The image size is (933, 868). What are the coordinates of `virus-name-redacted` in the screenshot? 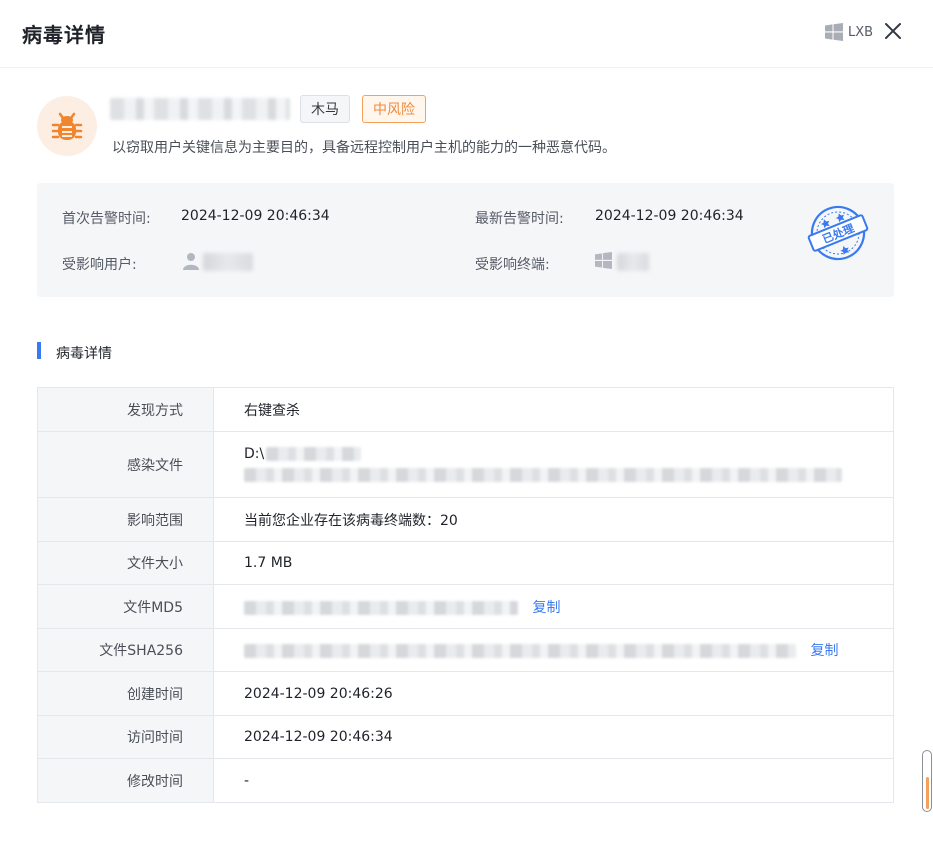 It's located at (200, 109).